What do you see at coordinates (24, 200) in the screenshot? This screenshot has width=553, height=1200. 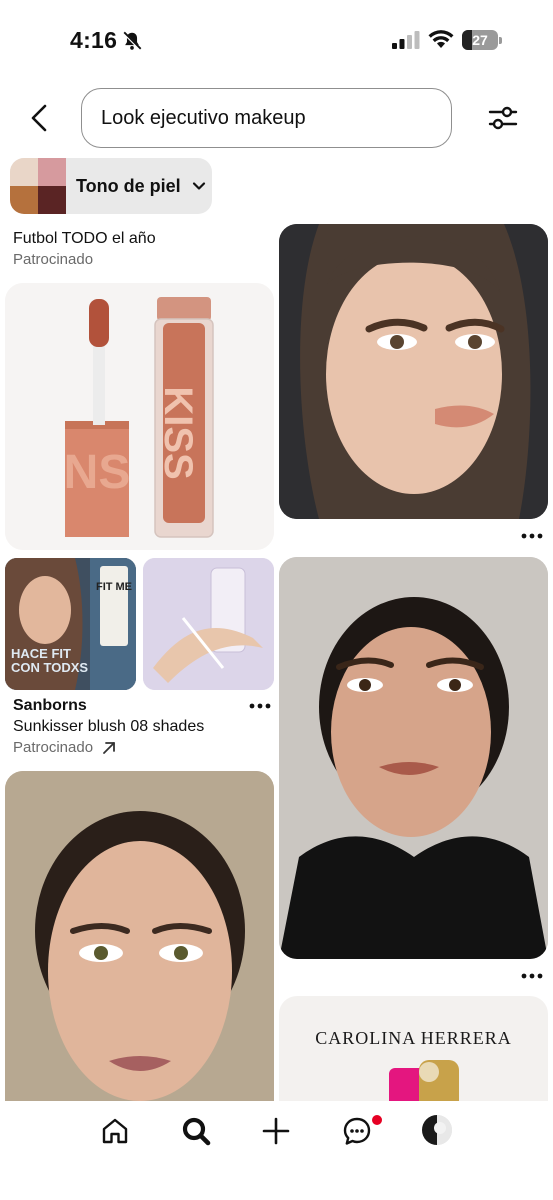 I see `swatch-tan` at bounding box center [24, 200].